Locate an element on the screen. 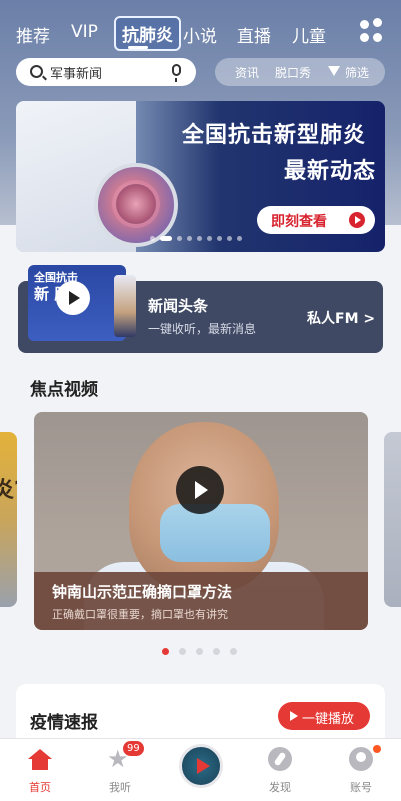  tab-live: 直播 is located at coordinates (254, 34).